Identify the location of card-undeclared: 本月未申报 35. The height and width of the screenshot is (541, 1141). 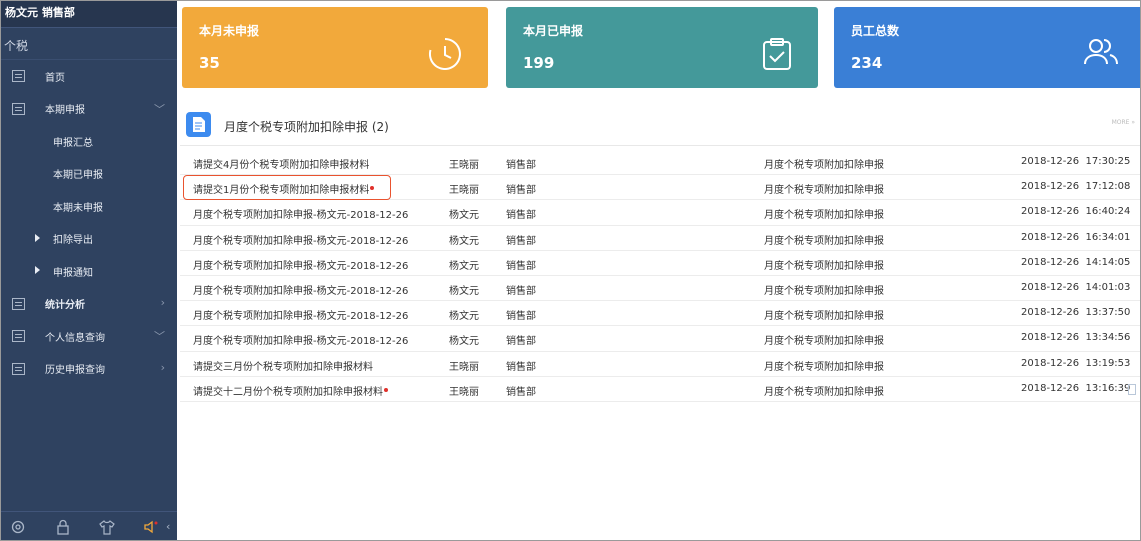
(335, 47).